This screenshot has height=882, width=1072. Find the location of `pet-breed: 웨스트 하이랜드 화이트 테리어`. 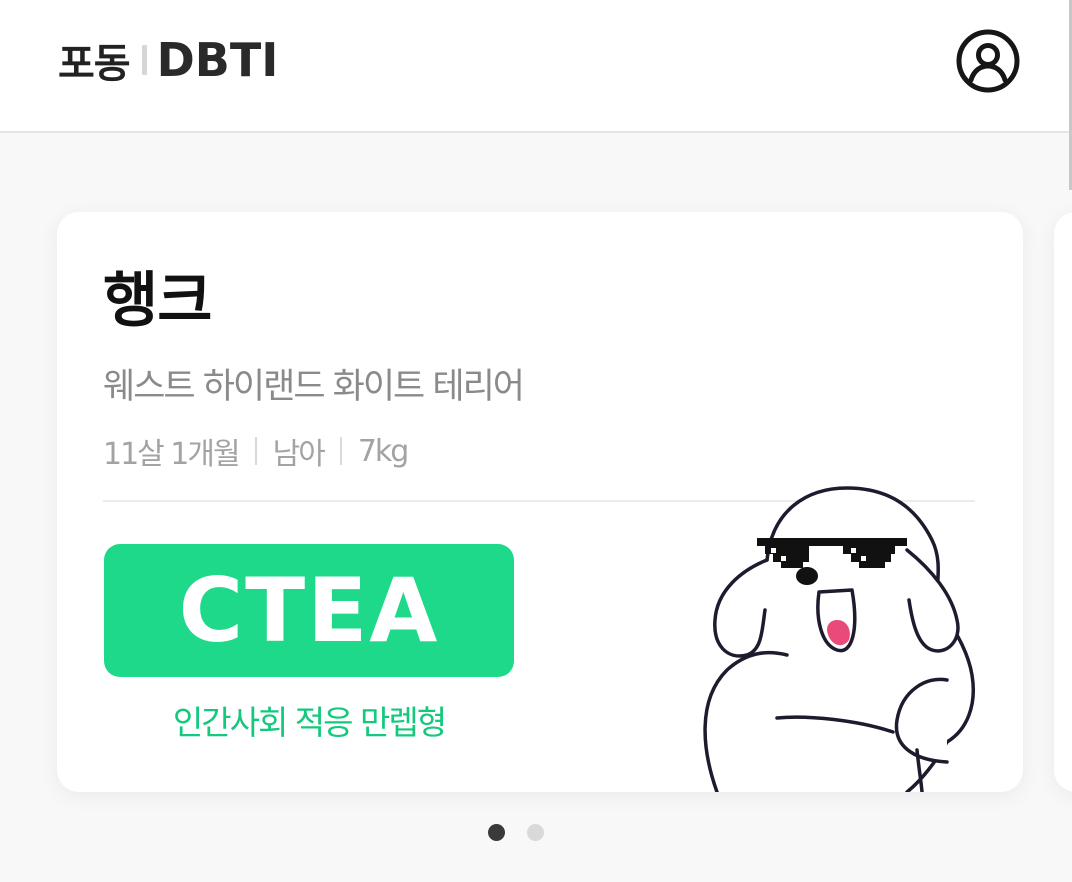

pet-breed: 웨스트 하이랜드 화이트 테리어 is located at coordinates (314, 387).